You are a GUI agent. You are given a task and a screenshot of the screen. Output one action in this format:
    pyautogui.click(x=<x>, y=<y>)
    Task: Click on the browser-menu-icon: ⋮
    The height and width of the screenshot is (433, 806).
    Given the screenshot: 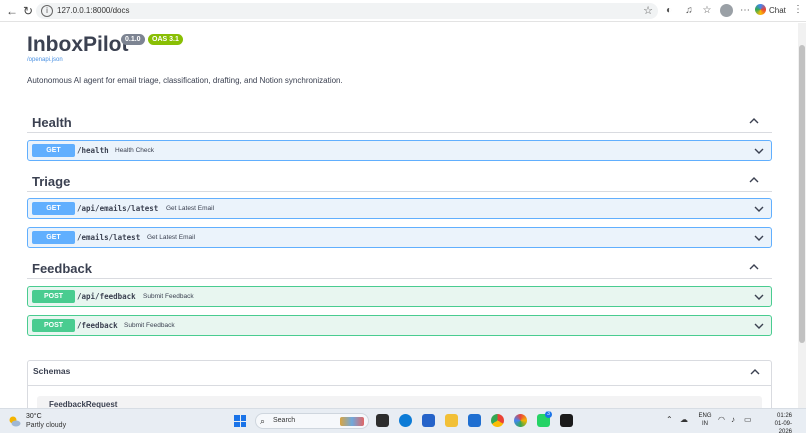 What is the action you would take?
    pyautogui.click(x=798, y=9)
    